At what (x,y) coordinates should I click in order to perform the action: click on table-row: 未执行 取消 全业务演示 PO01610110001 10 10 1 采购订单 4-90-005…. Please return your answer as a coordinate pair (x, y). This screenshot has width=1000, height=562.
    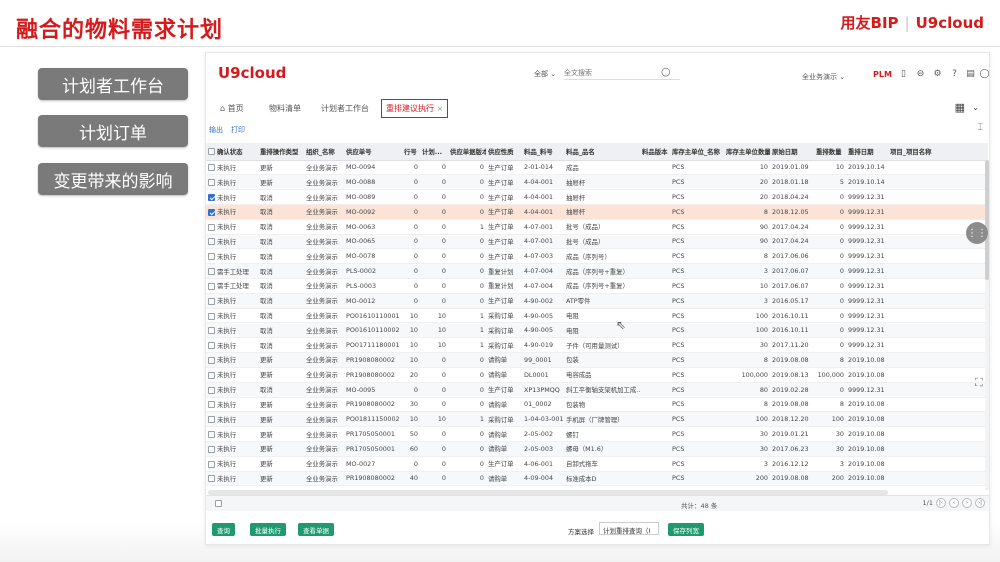
    Looking at the image, I should click on (597, 316).